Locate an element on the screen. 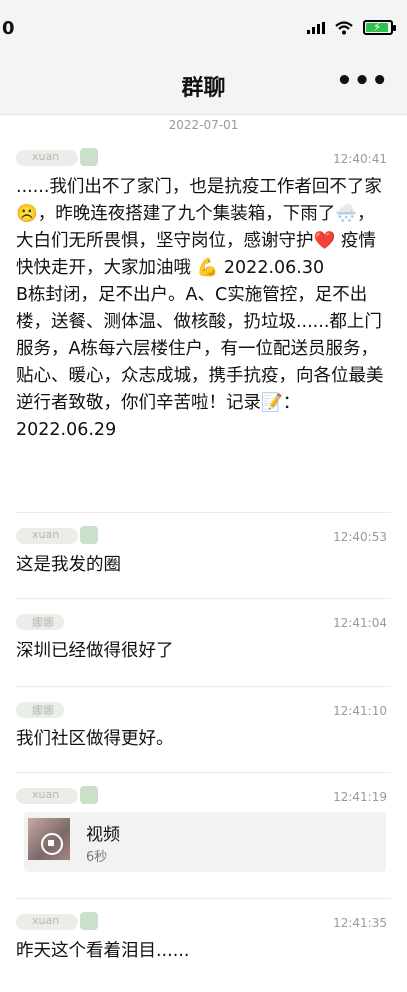  status-icons: ⚡ is located at coordinates (351, 27).